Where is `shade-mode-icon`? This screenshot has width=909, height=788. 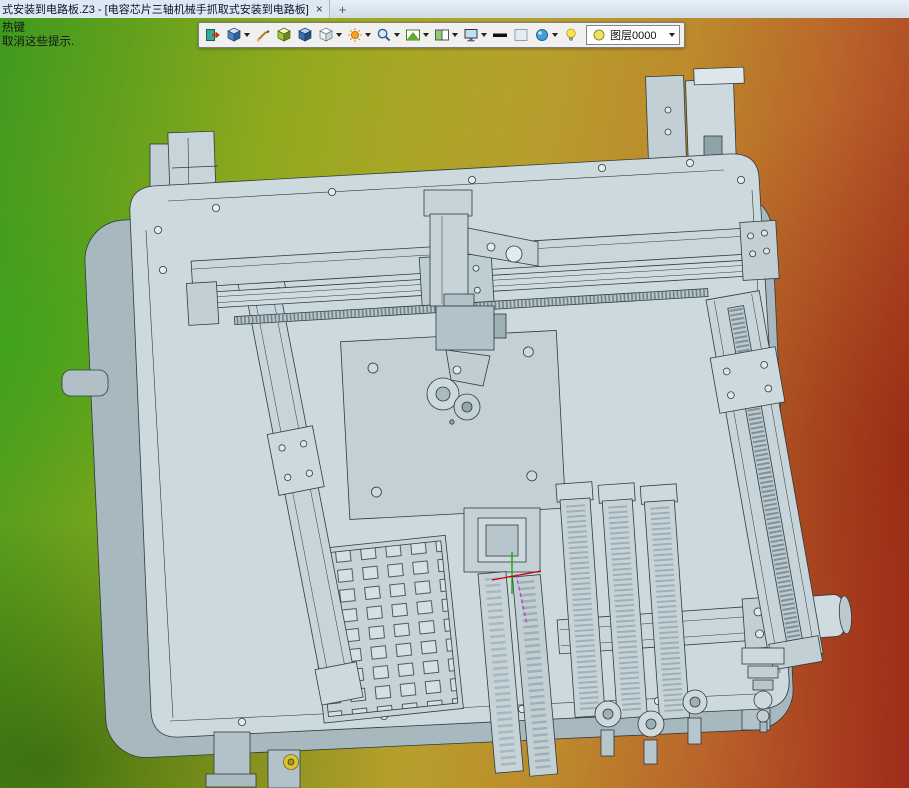 shade-mode-icon is located at coordinates (238, 35).